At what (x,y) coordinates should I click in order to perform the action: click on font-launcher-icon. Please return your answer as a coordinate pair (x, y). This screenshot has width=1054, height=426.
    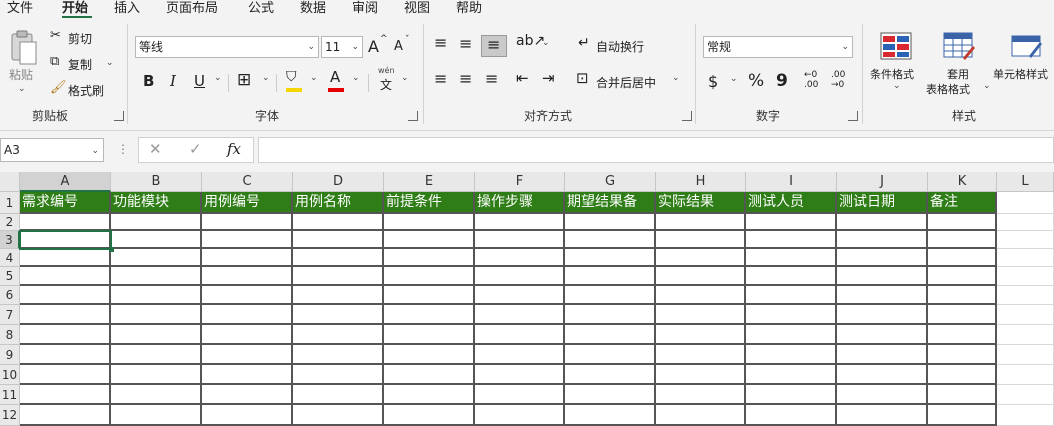
    Looking at the image, I should click on (413, 116).